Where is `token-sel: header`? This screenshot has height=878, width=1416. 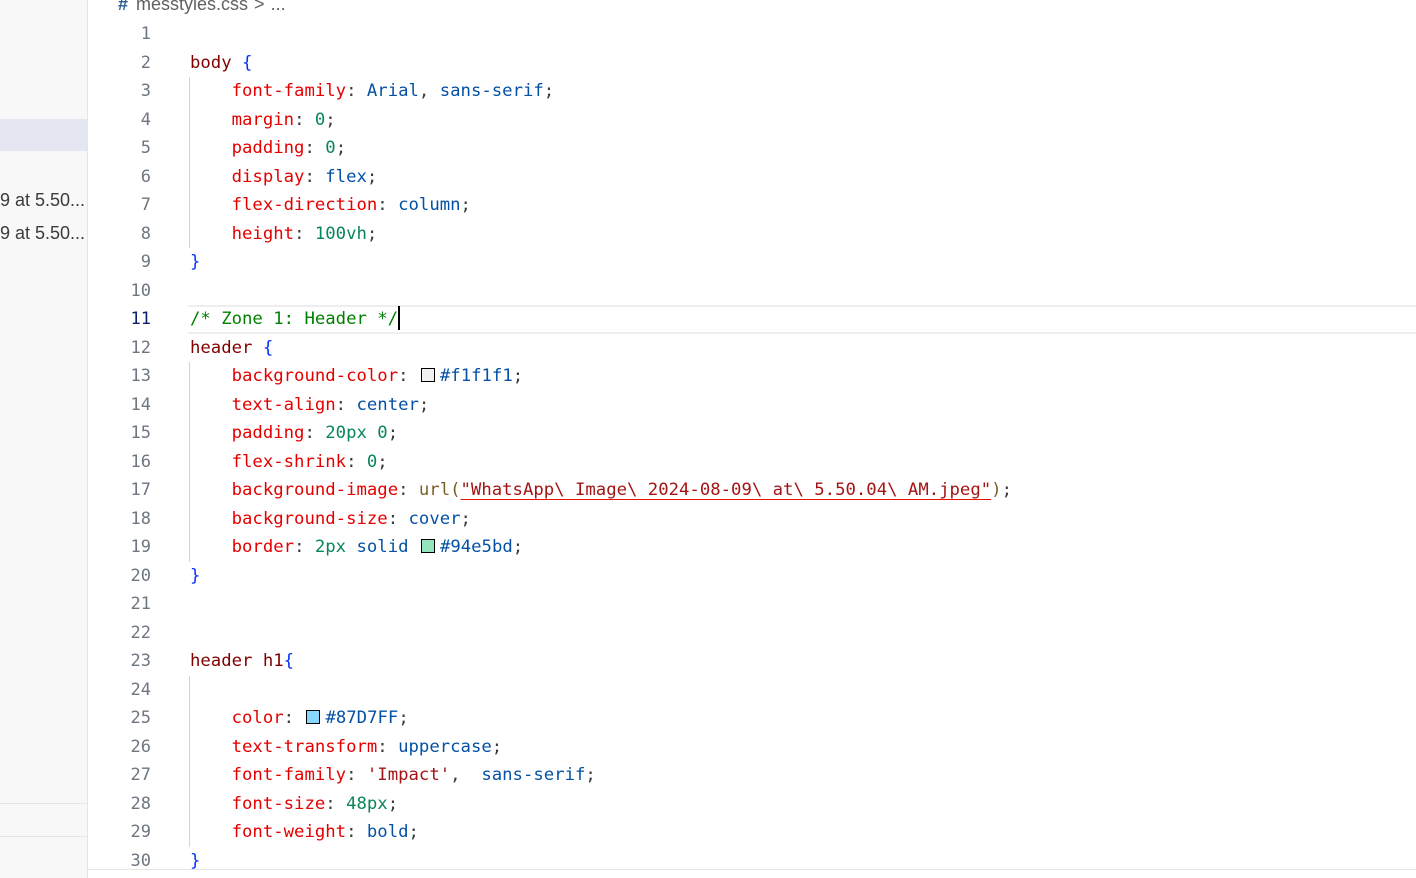 token-sel: header is located at coordinates (226, 347).